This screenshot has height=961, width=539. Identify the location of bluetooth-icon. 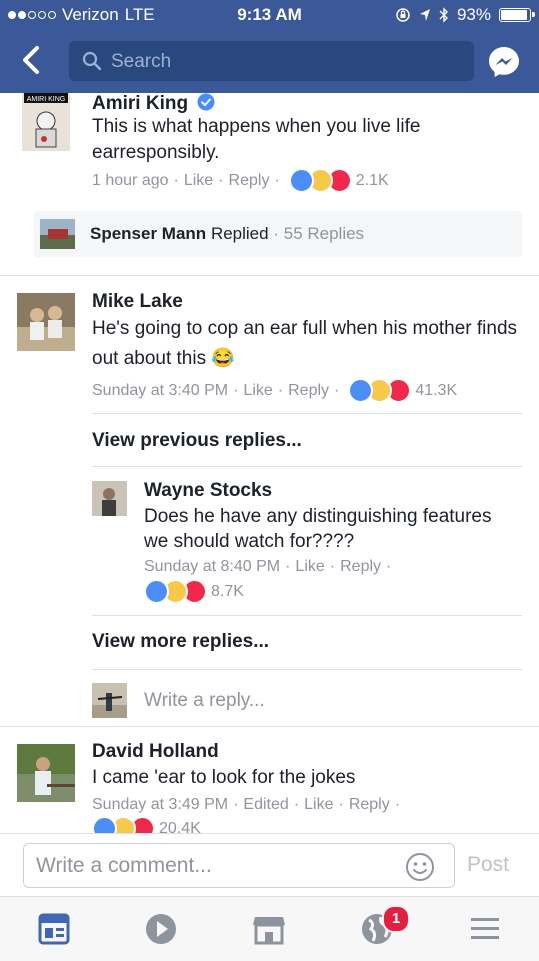
(443, 15).